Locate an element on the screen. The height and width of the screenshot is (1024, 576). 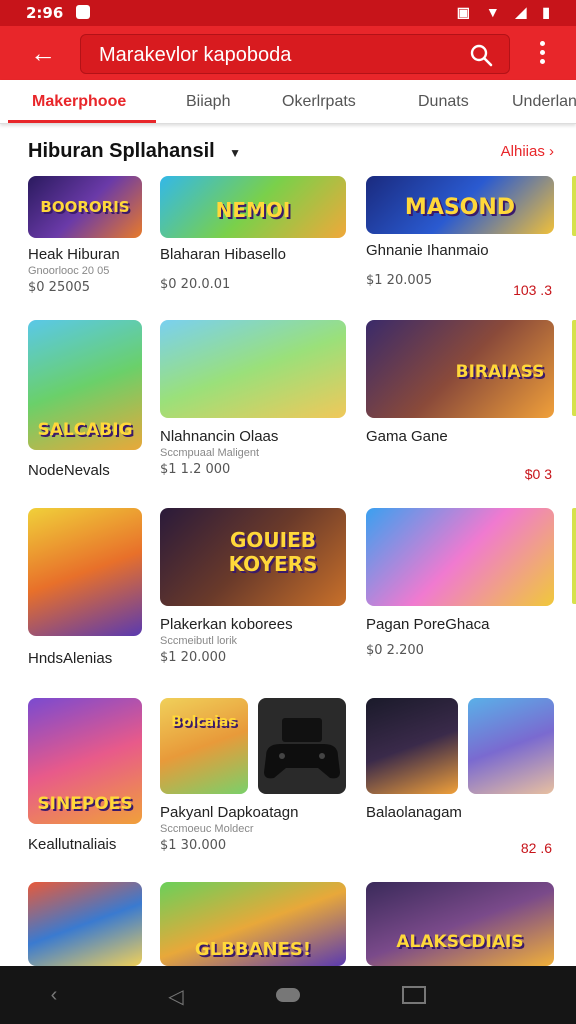
app-bar: ← Marakevlor kapoboda is located at coordinates (288, 53).